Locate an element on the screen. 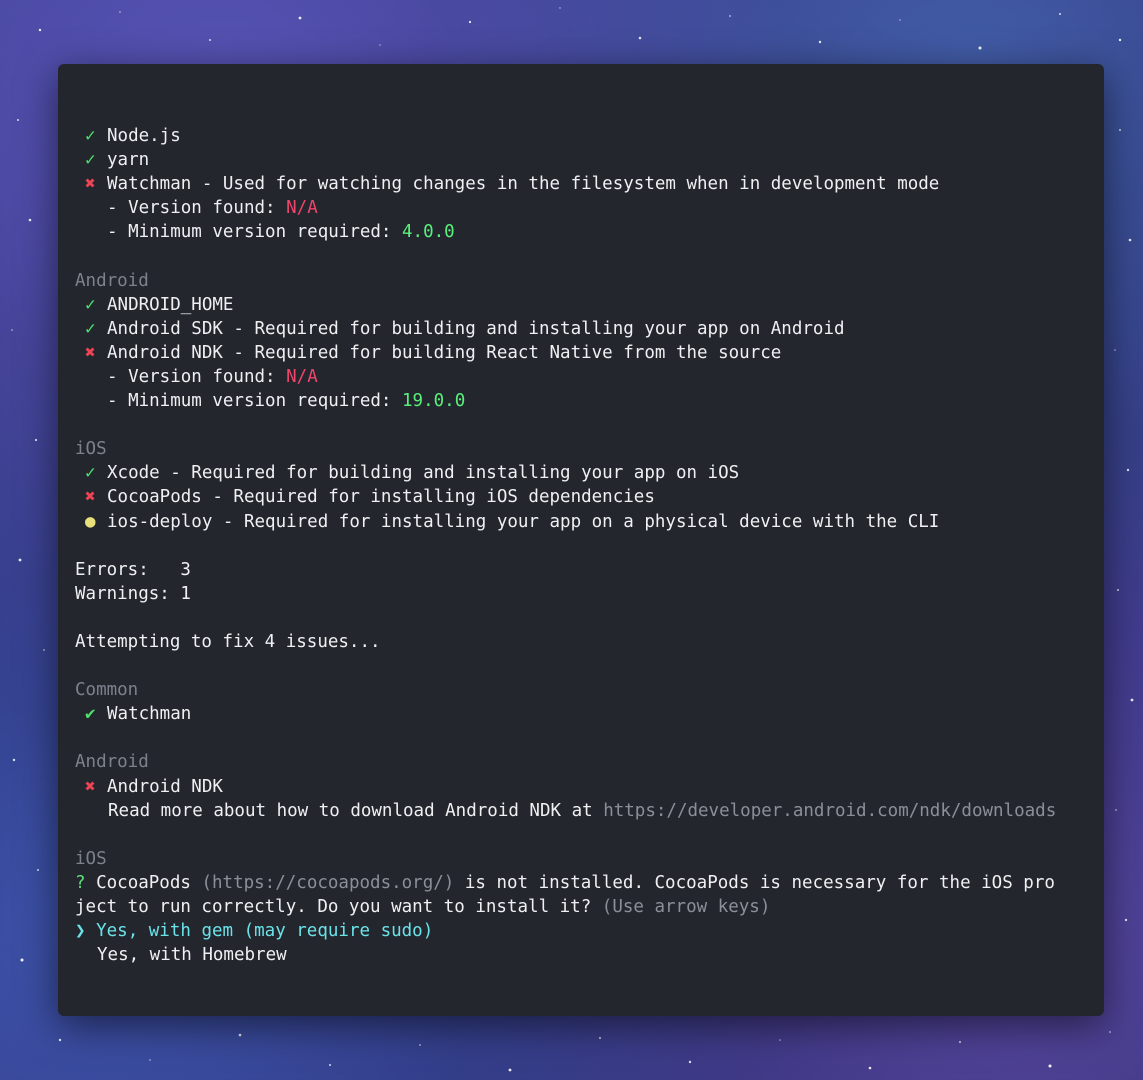 The image size is (1143, 1080). option-install-with-homebrew: Yes, with Homebrew is located at coordinates (589, 955).